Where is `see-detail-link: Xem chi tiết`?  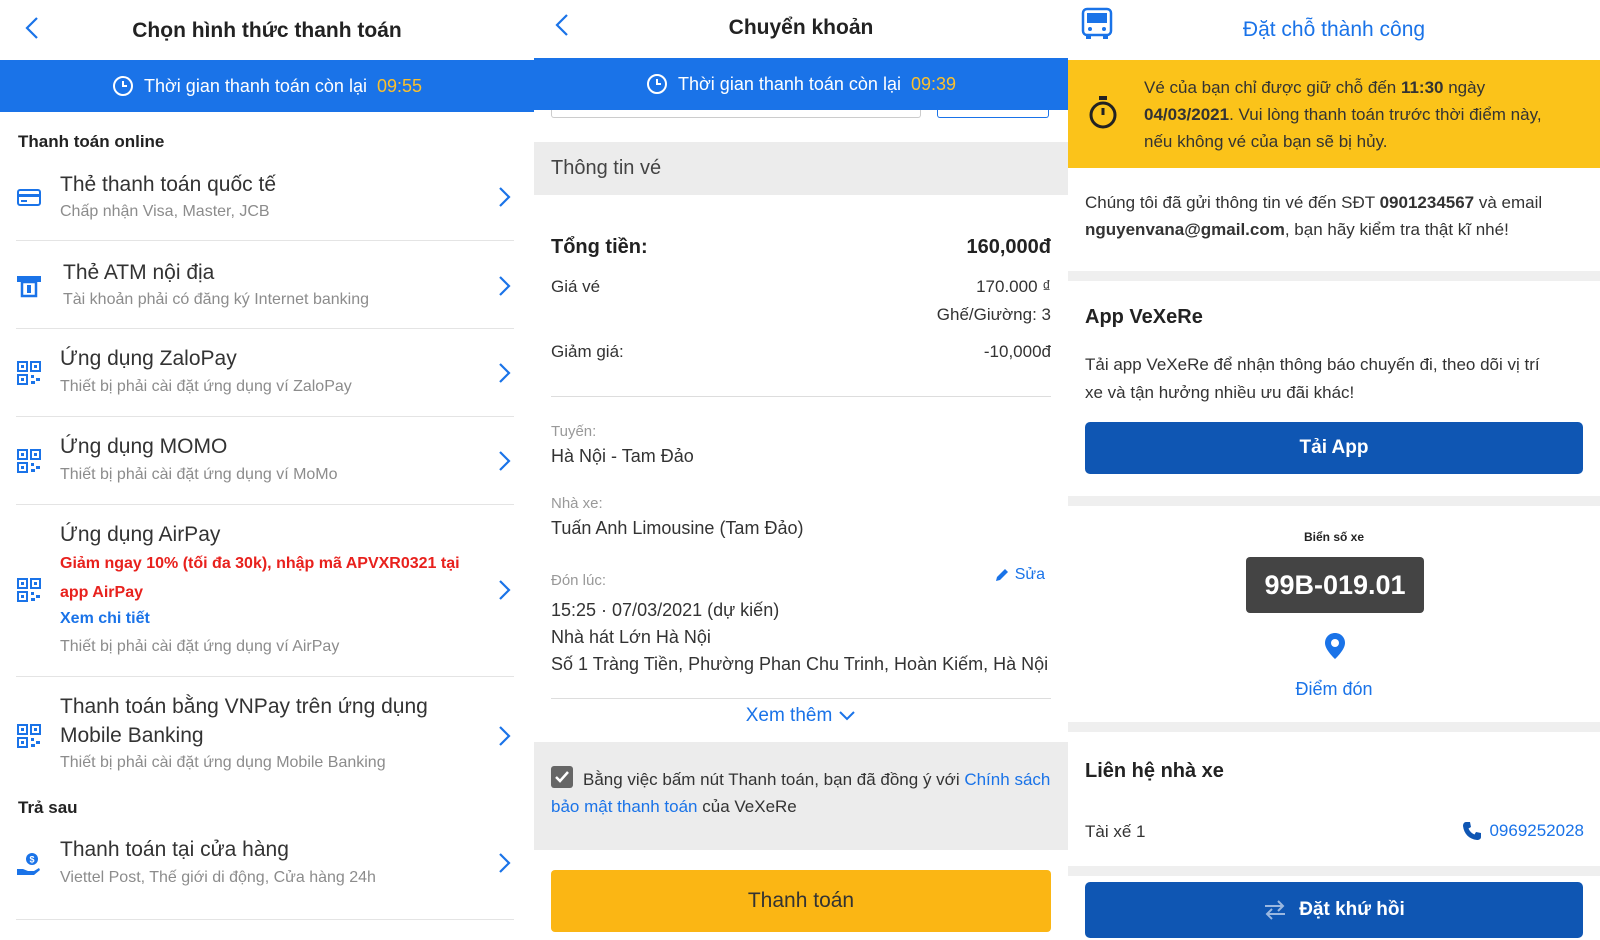 see-detail-link: Xem chi tiết is located at coordinates (105, 619).